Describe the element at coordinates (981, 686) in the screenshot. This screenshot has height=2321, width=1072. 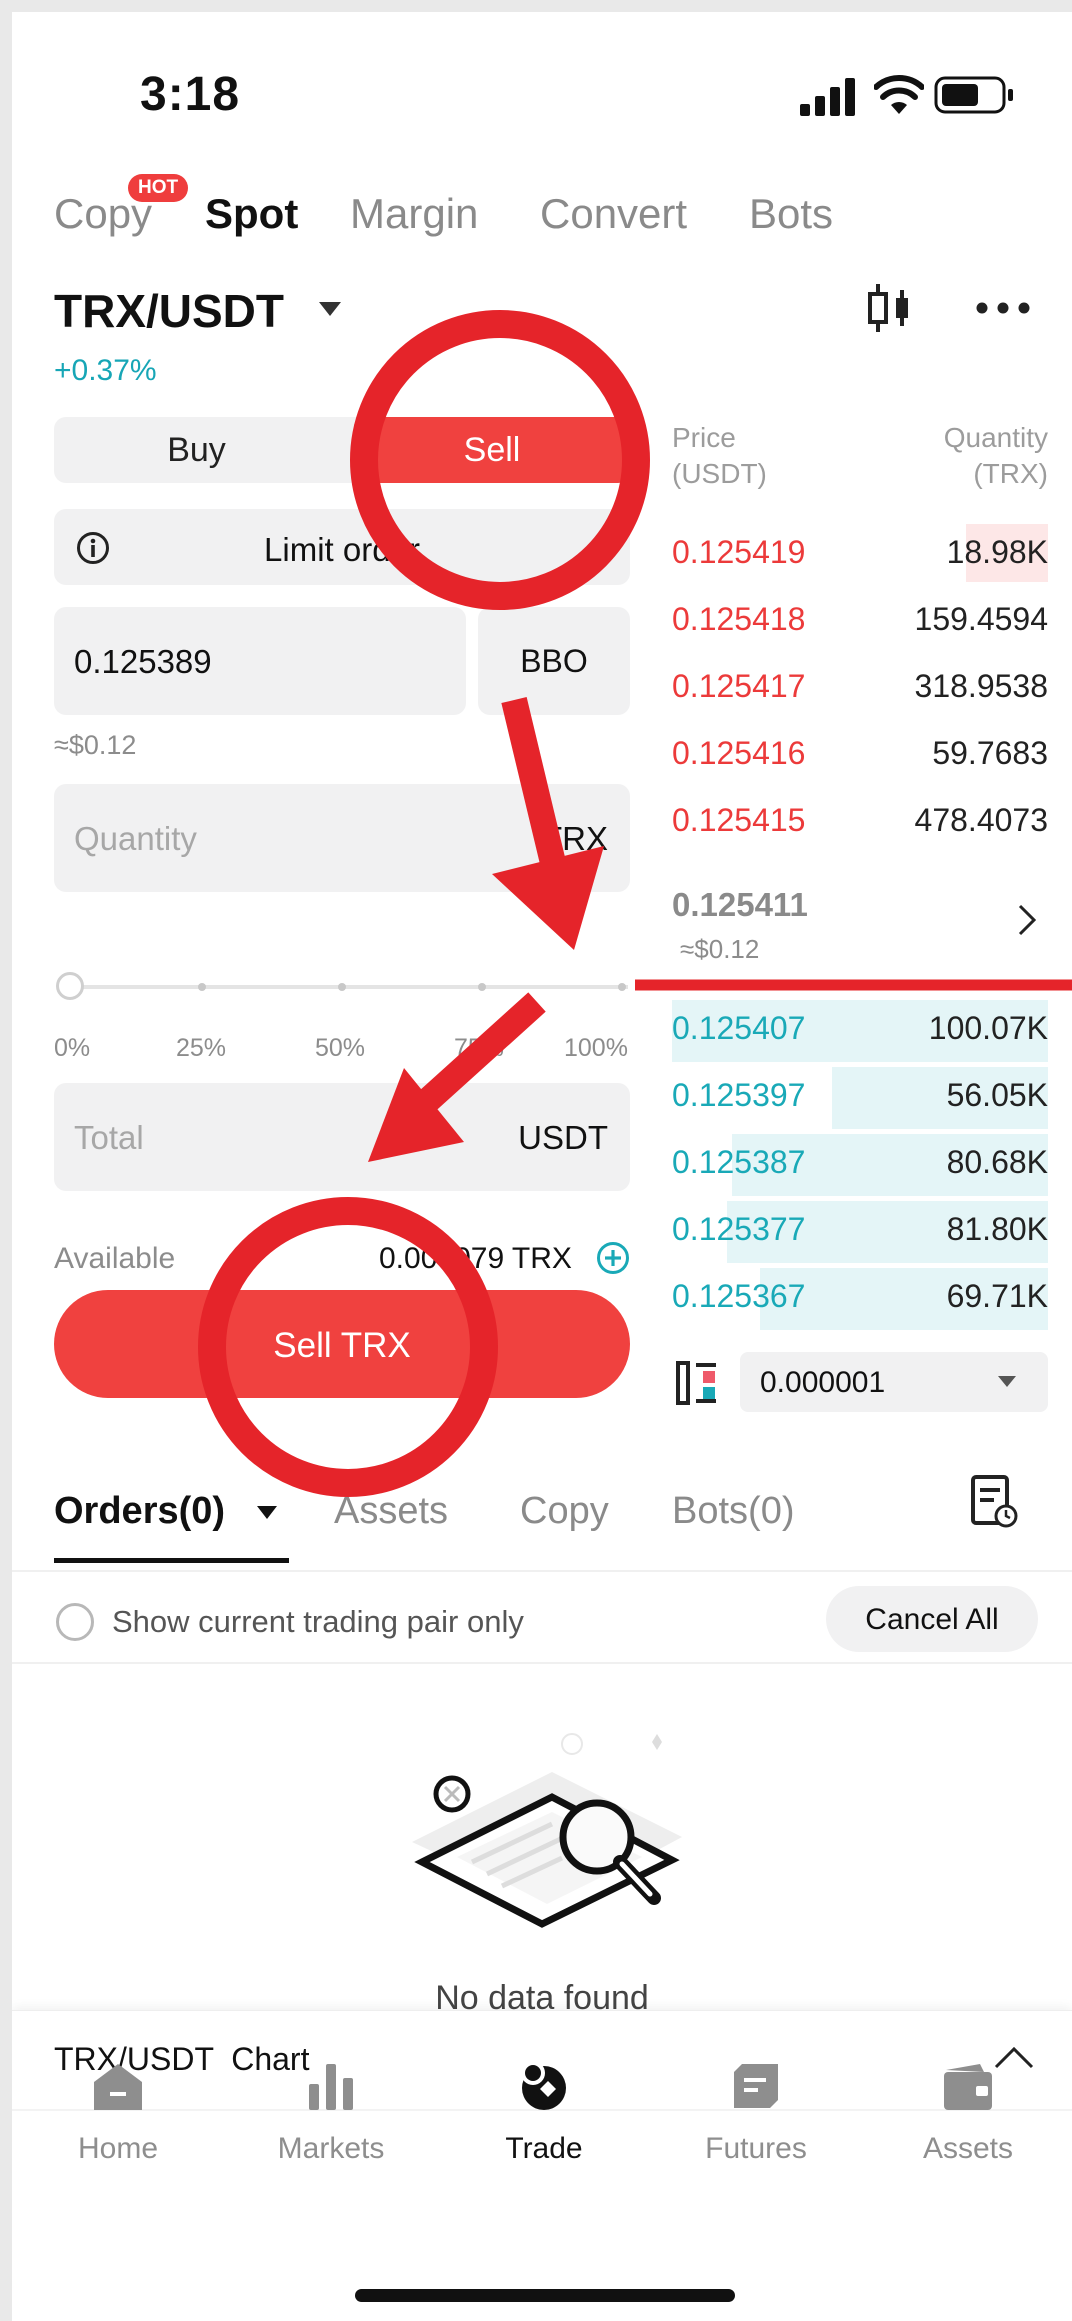
I see `ask-qty: 318.9538` at that location.